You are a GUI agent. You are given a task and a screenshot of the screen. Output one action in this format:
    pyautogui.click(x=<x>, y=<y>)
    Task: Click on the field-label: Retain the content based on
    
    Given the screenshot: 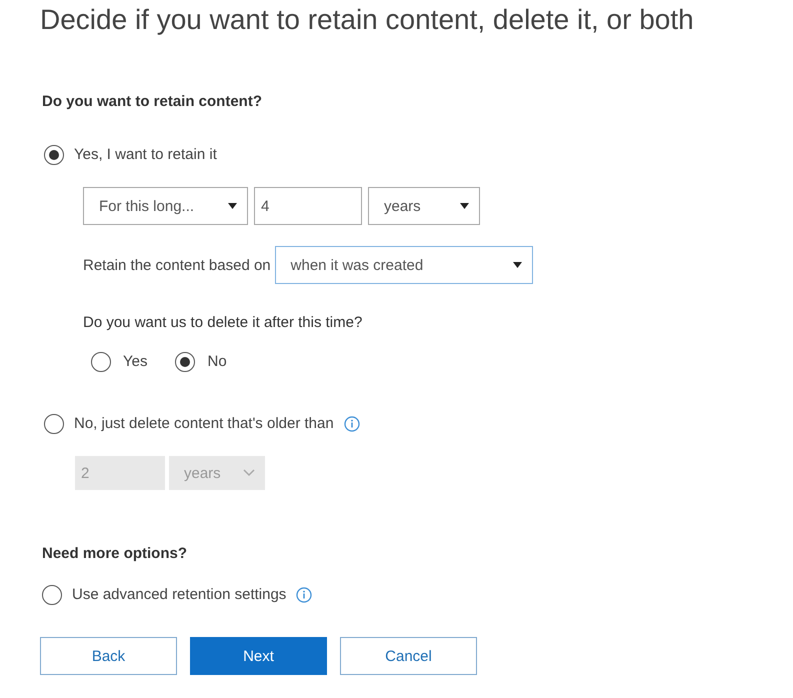 What is the action you would take?
    pyautogui.click(x=177, y=265)
    